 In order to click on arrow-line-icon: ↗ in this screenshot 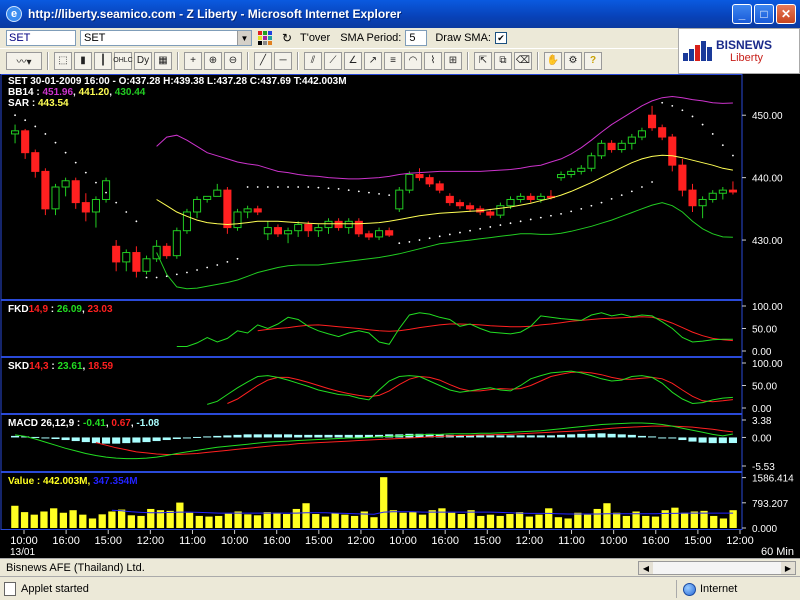, I will do `click(373, 60)`.